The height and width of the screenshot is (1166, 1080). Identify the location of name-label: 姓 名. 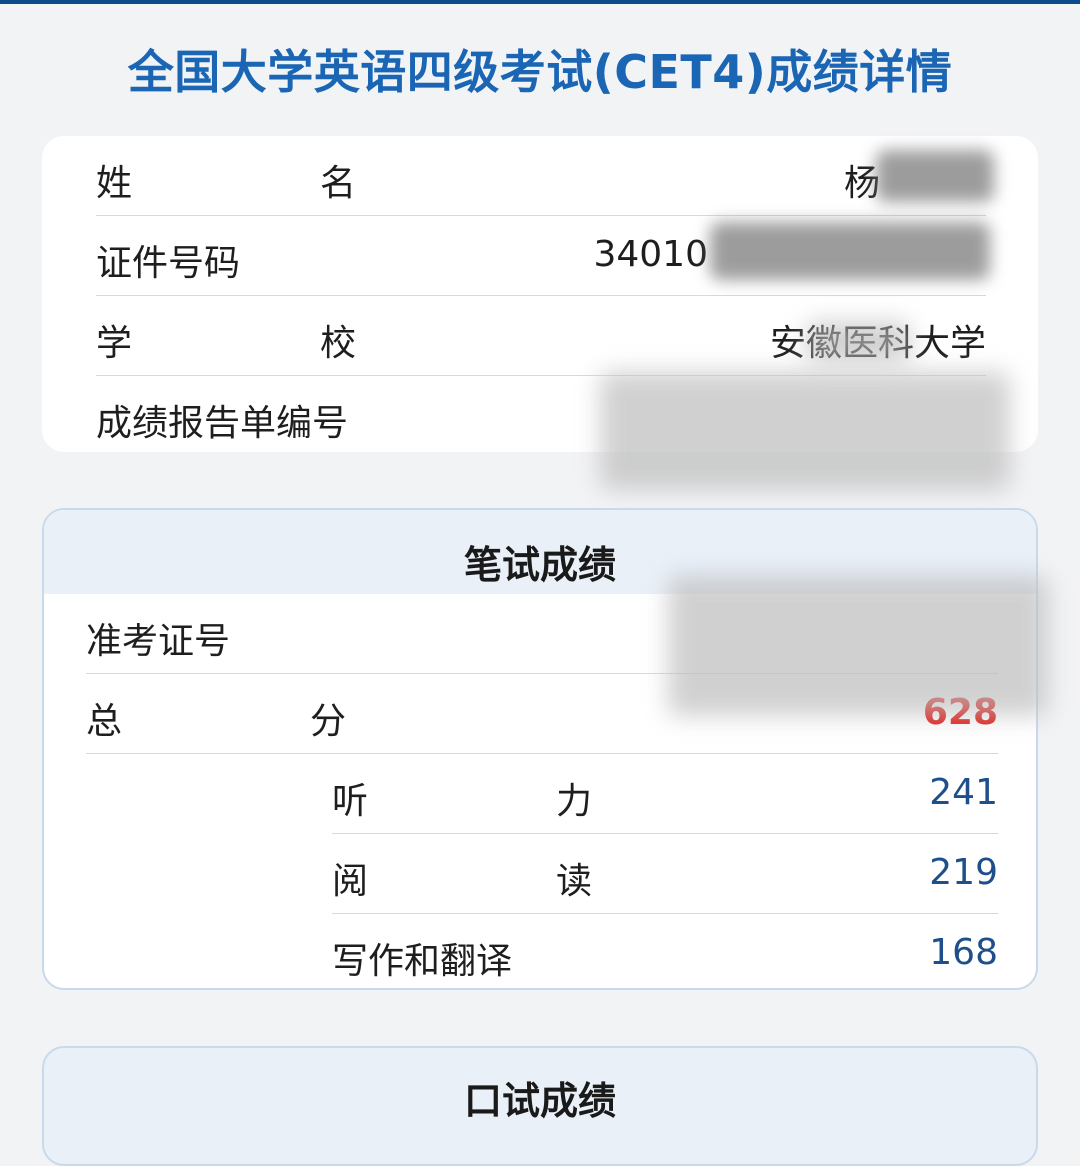
(264, 183).